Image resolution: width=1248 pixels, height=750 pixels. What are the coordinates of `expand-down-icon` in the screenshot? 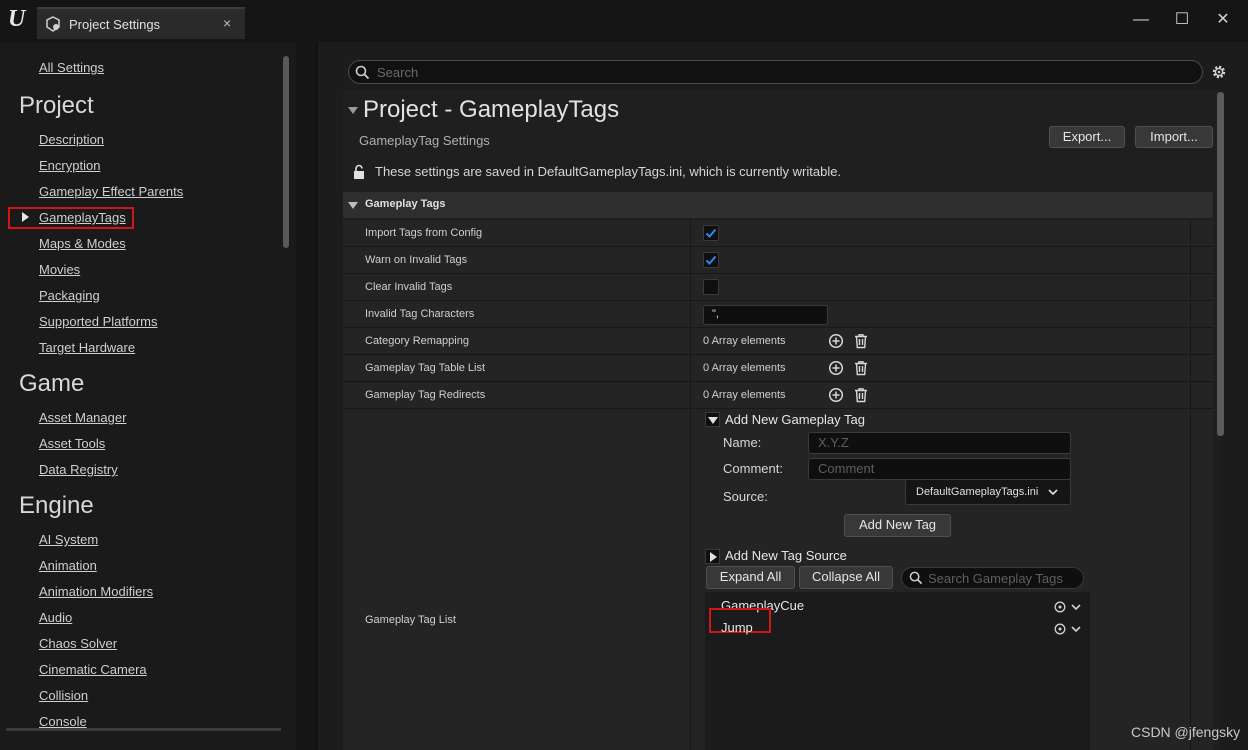 It's located at (713, 420).